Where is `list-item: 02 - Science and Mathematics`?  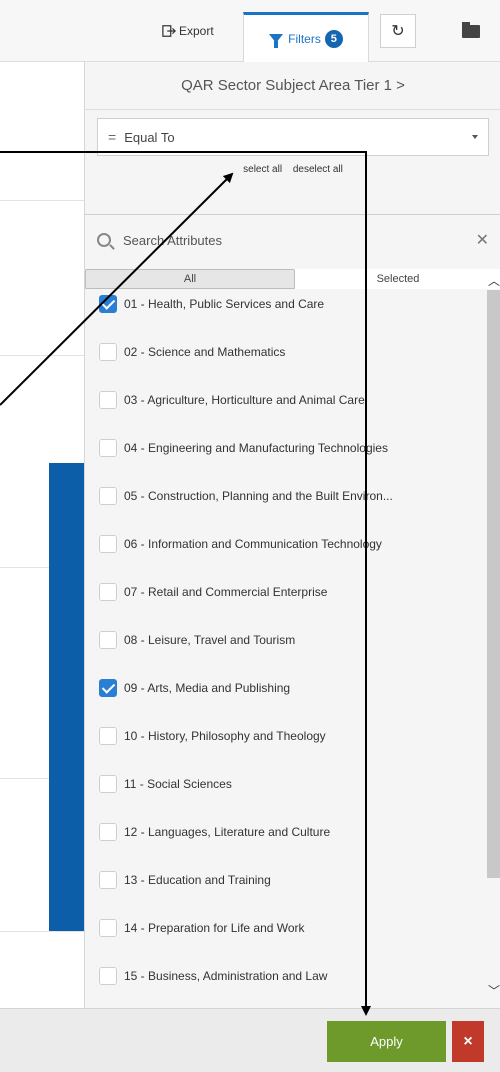 list-item: 02 - Science and Mathematics is located at coordinates (192, 352).